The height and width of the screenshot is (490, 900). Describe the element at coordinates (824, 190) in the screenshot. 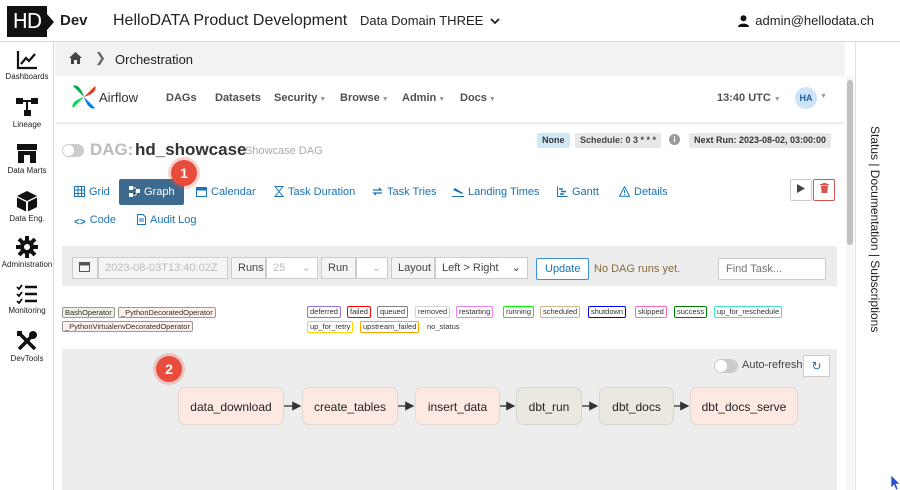

I see `delete-dag-button` at that location.